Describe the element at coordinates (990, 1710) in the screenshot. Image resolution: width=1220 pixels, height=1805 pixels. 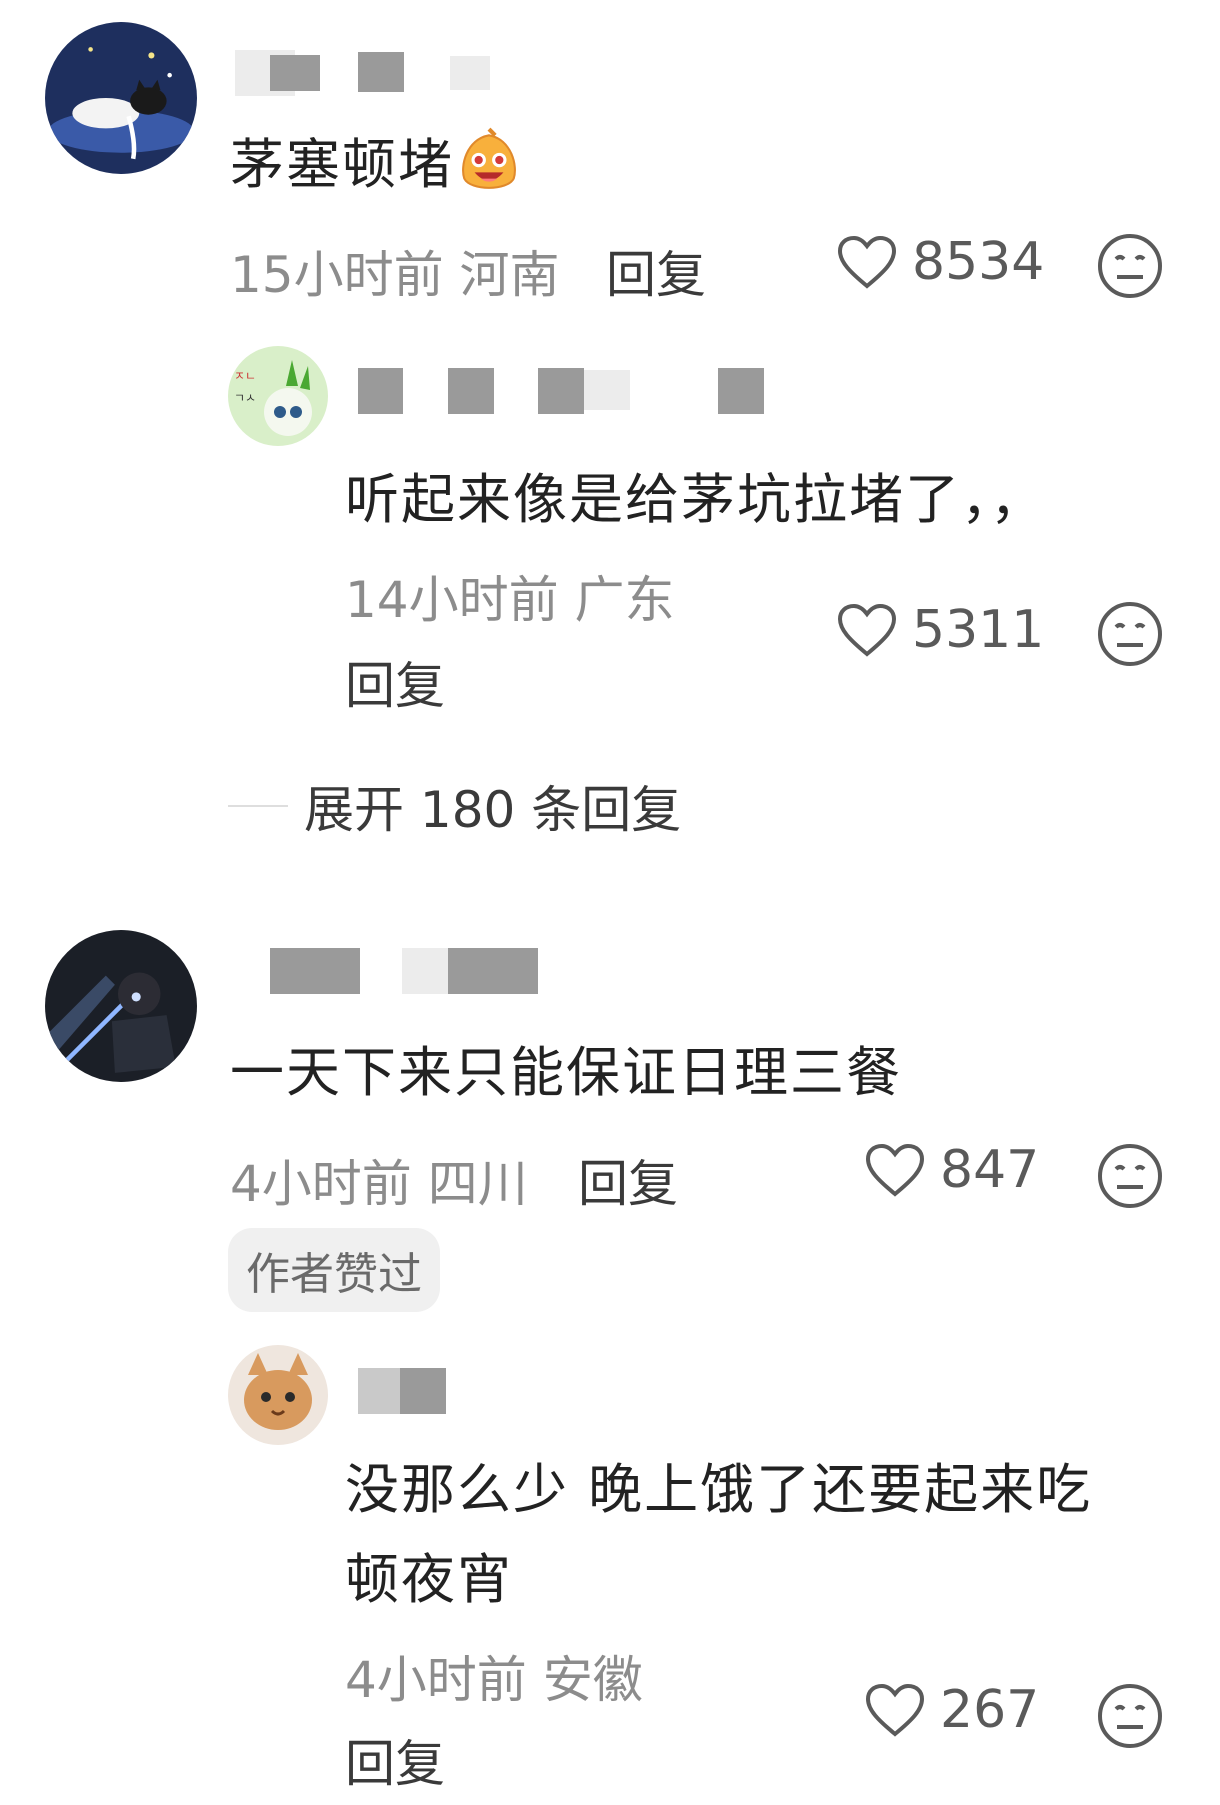
I see `like-count: 267` at that location.